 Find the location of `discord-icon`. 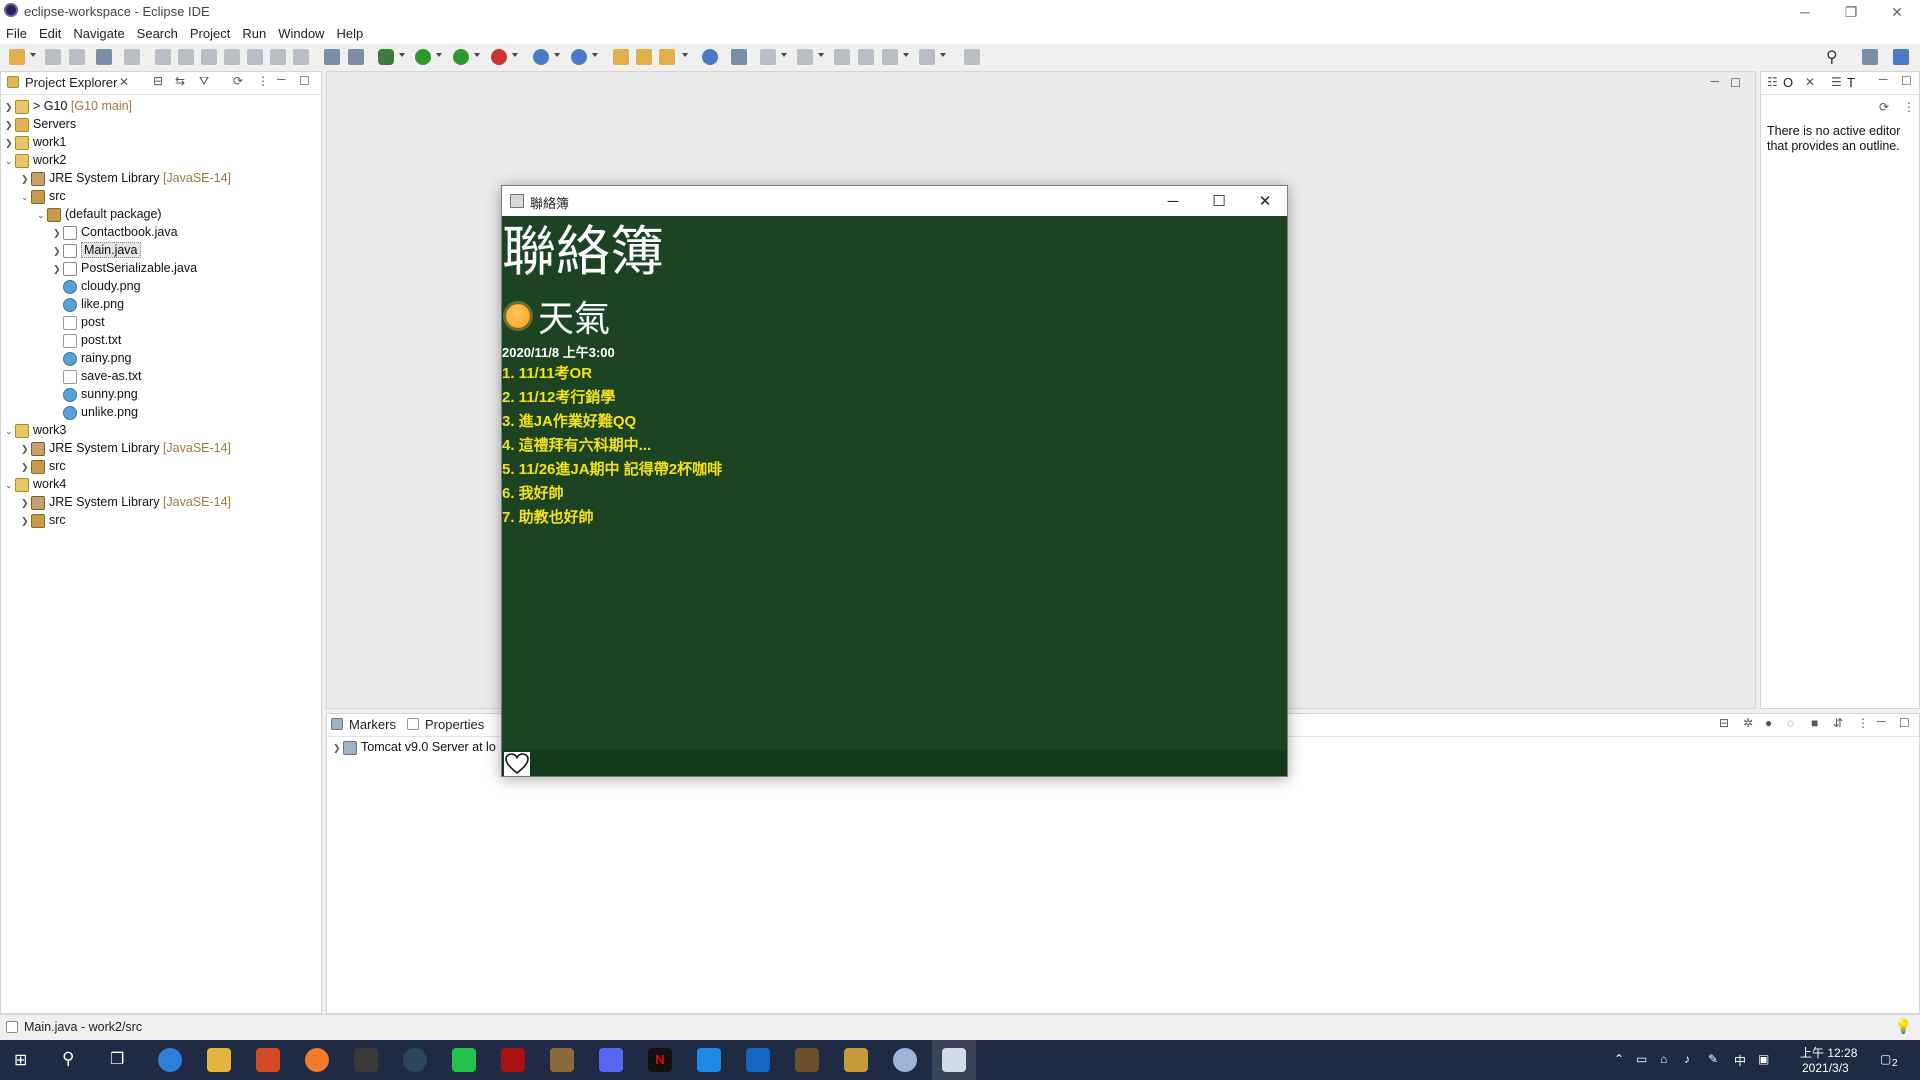

discord-icon is located at coordinates (611, 1060).